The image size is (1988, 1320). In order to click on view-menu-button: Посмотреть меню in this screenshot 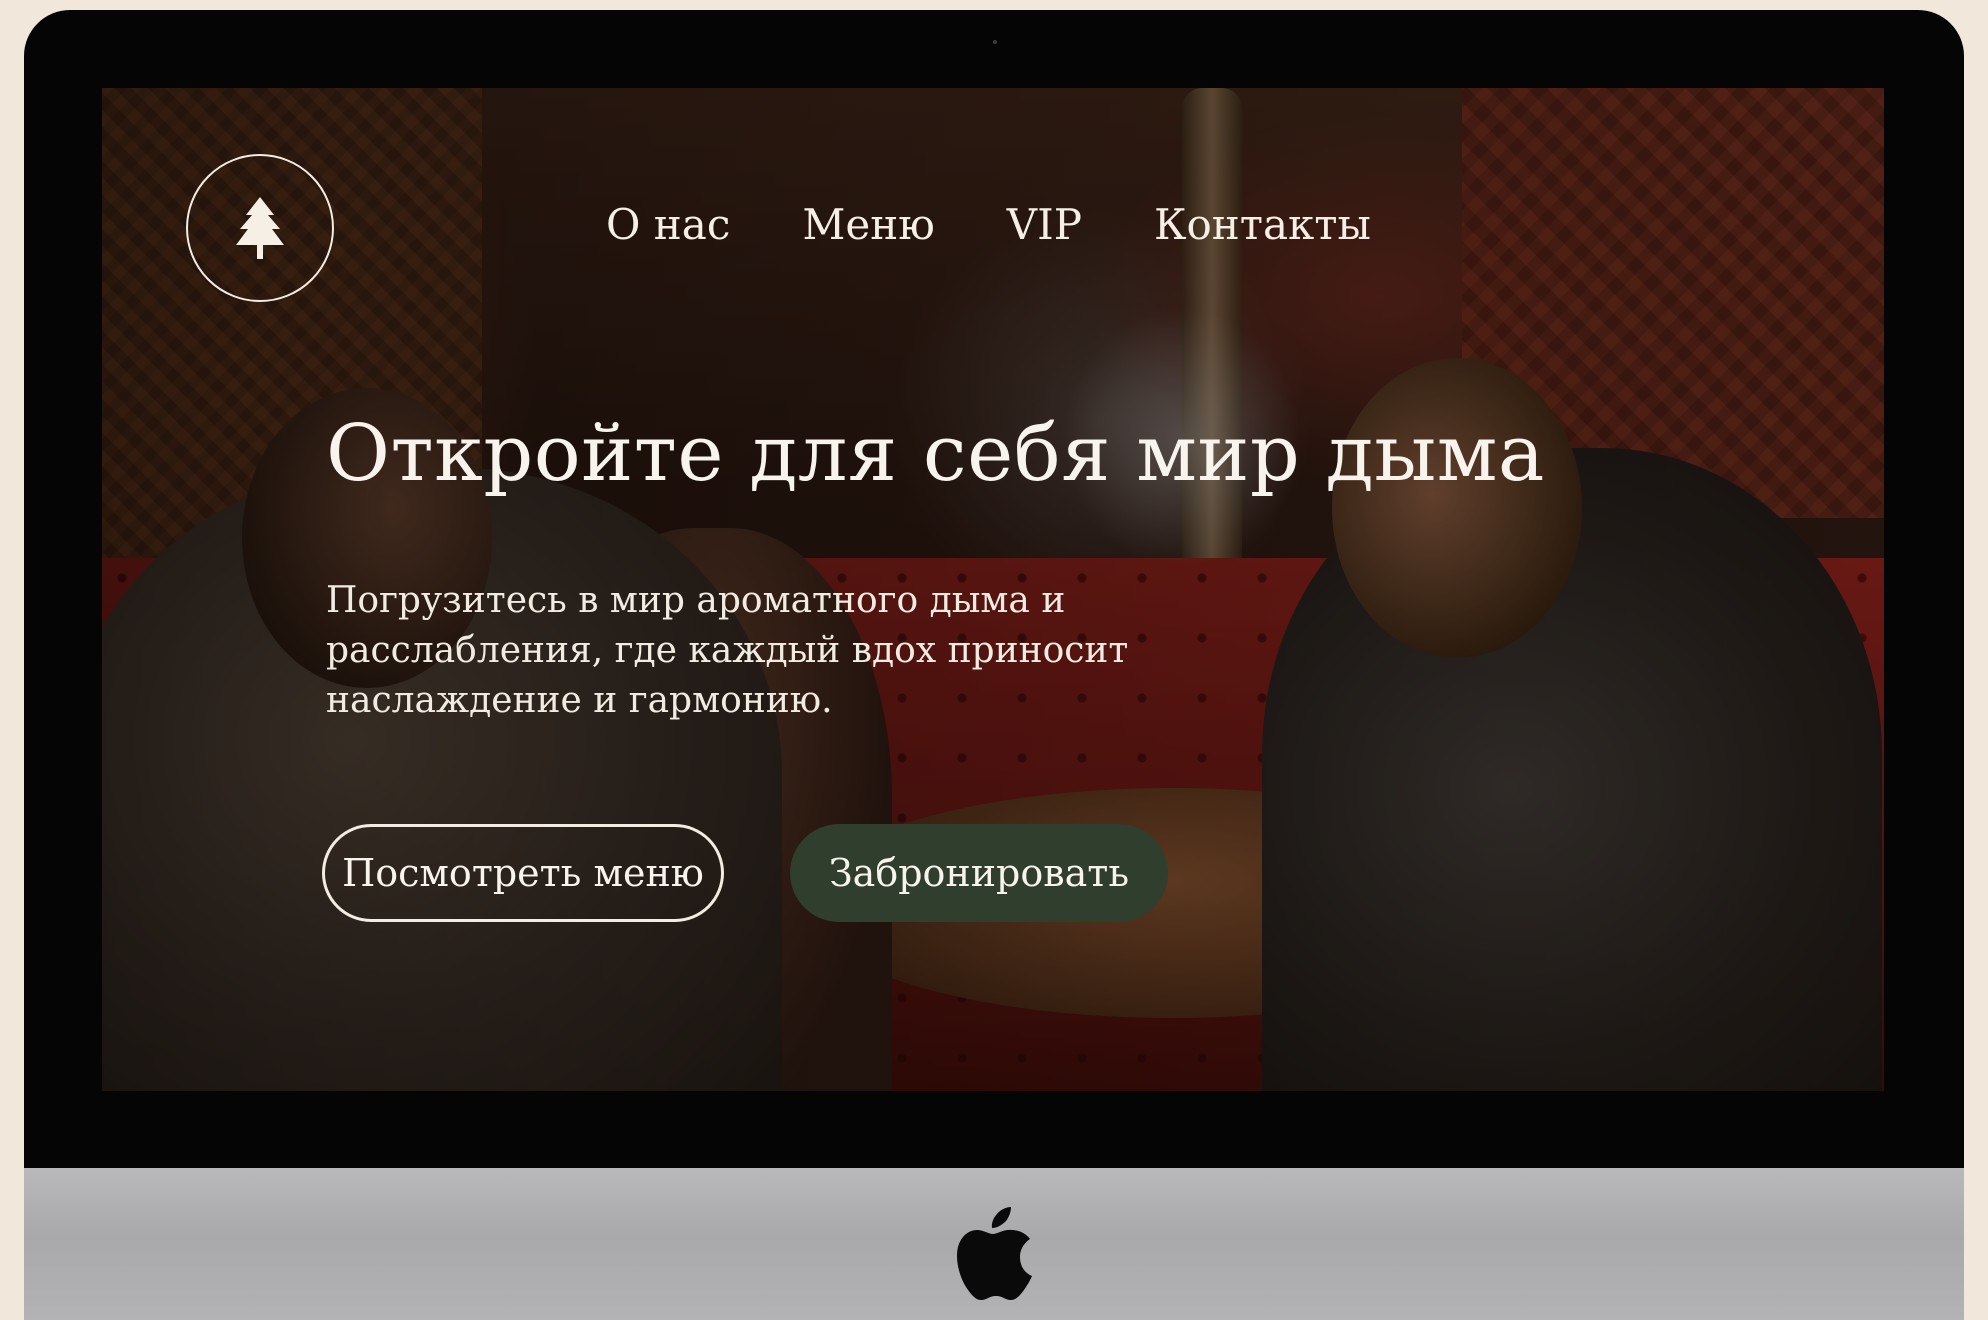, I will do `click(523, 873)`.